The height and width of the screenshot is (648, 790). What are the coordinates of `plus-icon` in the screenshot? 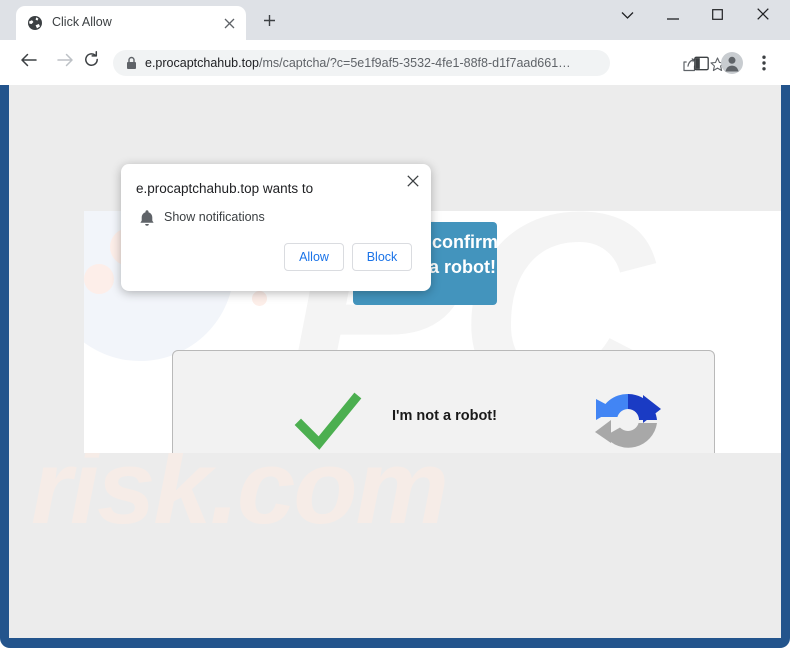 It's located at (269, 23).